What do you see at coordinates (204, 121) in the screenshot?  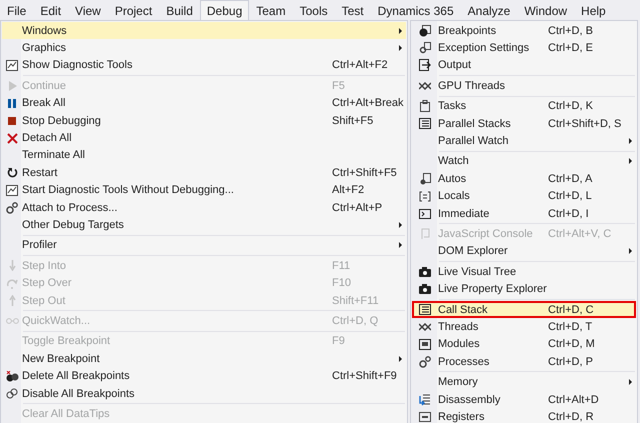 I see `menu-item: Stop Debugging Shift+F5` at bounding box center [204, 121].